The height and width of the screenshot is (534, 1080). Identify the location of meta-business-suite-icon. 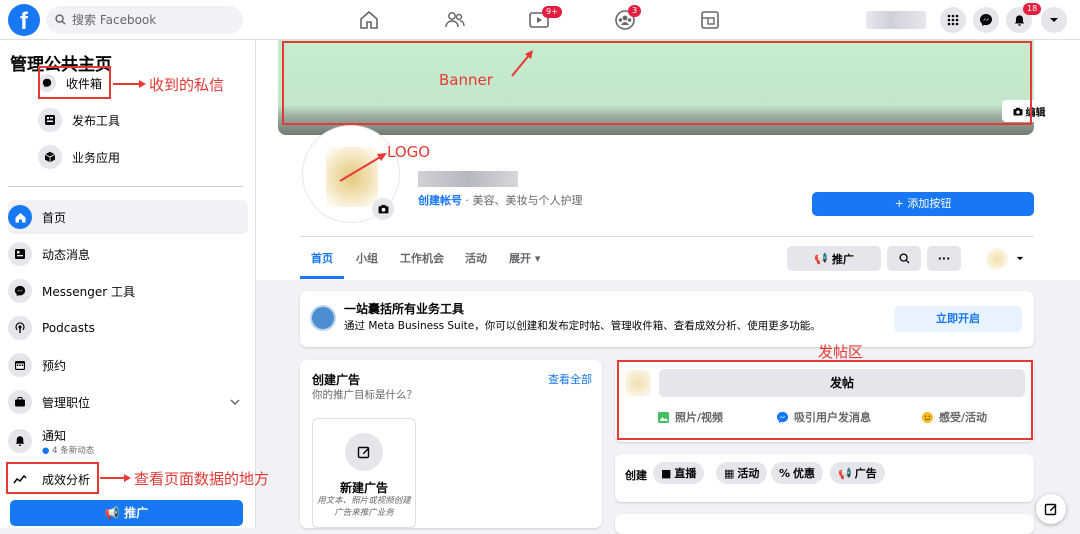
(323, 318).